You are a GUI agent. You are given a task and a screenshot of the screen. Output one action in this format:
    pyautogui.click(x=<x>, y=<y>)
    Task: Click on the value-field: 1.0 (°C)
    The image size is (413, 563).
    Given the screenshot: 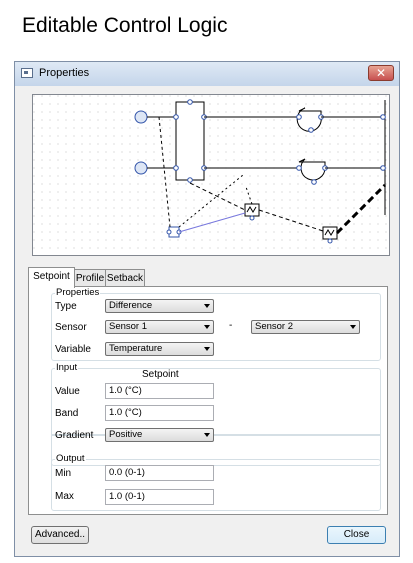 What is the action you would take?
    pyautogui.click(x=159, y=391)
    